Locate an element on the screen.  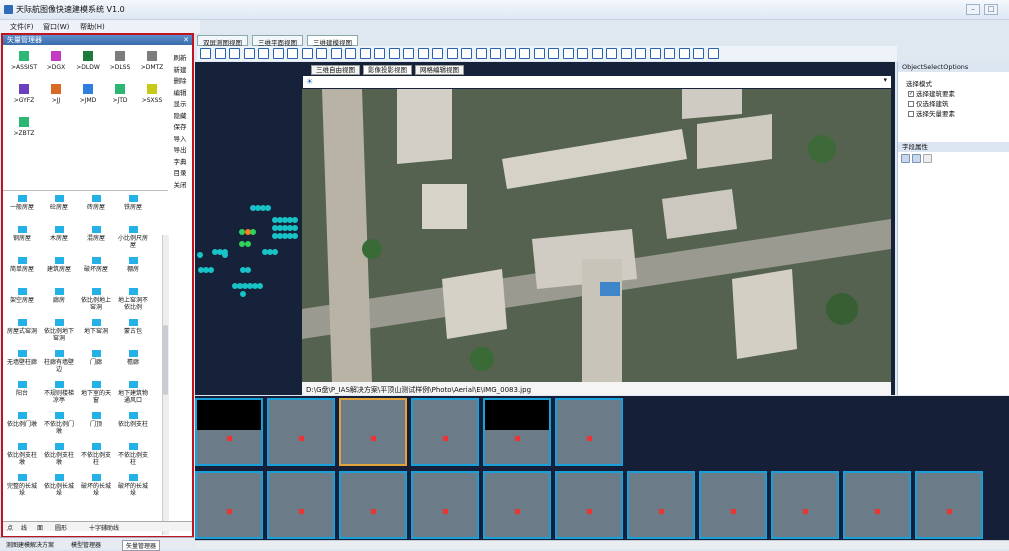
layer-item: >GYFZ is located at coordinates (24, 94).